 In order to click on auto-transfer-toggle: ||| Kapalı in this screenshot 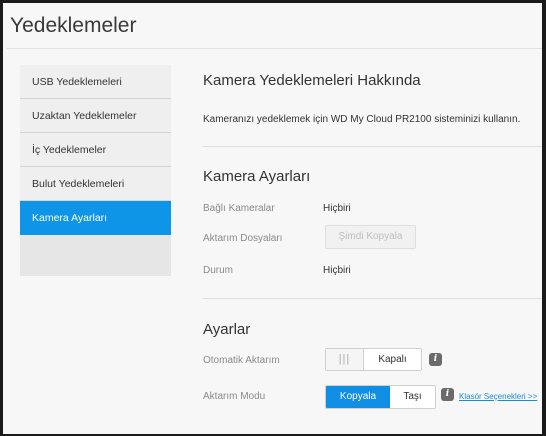, I will do `click(373, 359)`.